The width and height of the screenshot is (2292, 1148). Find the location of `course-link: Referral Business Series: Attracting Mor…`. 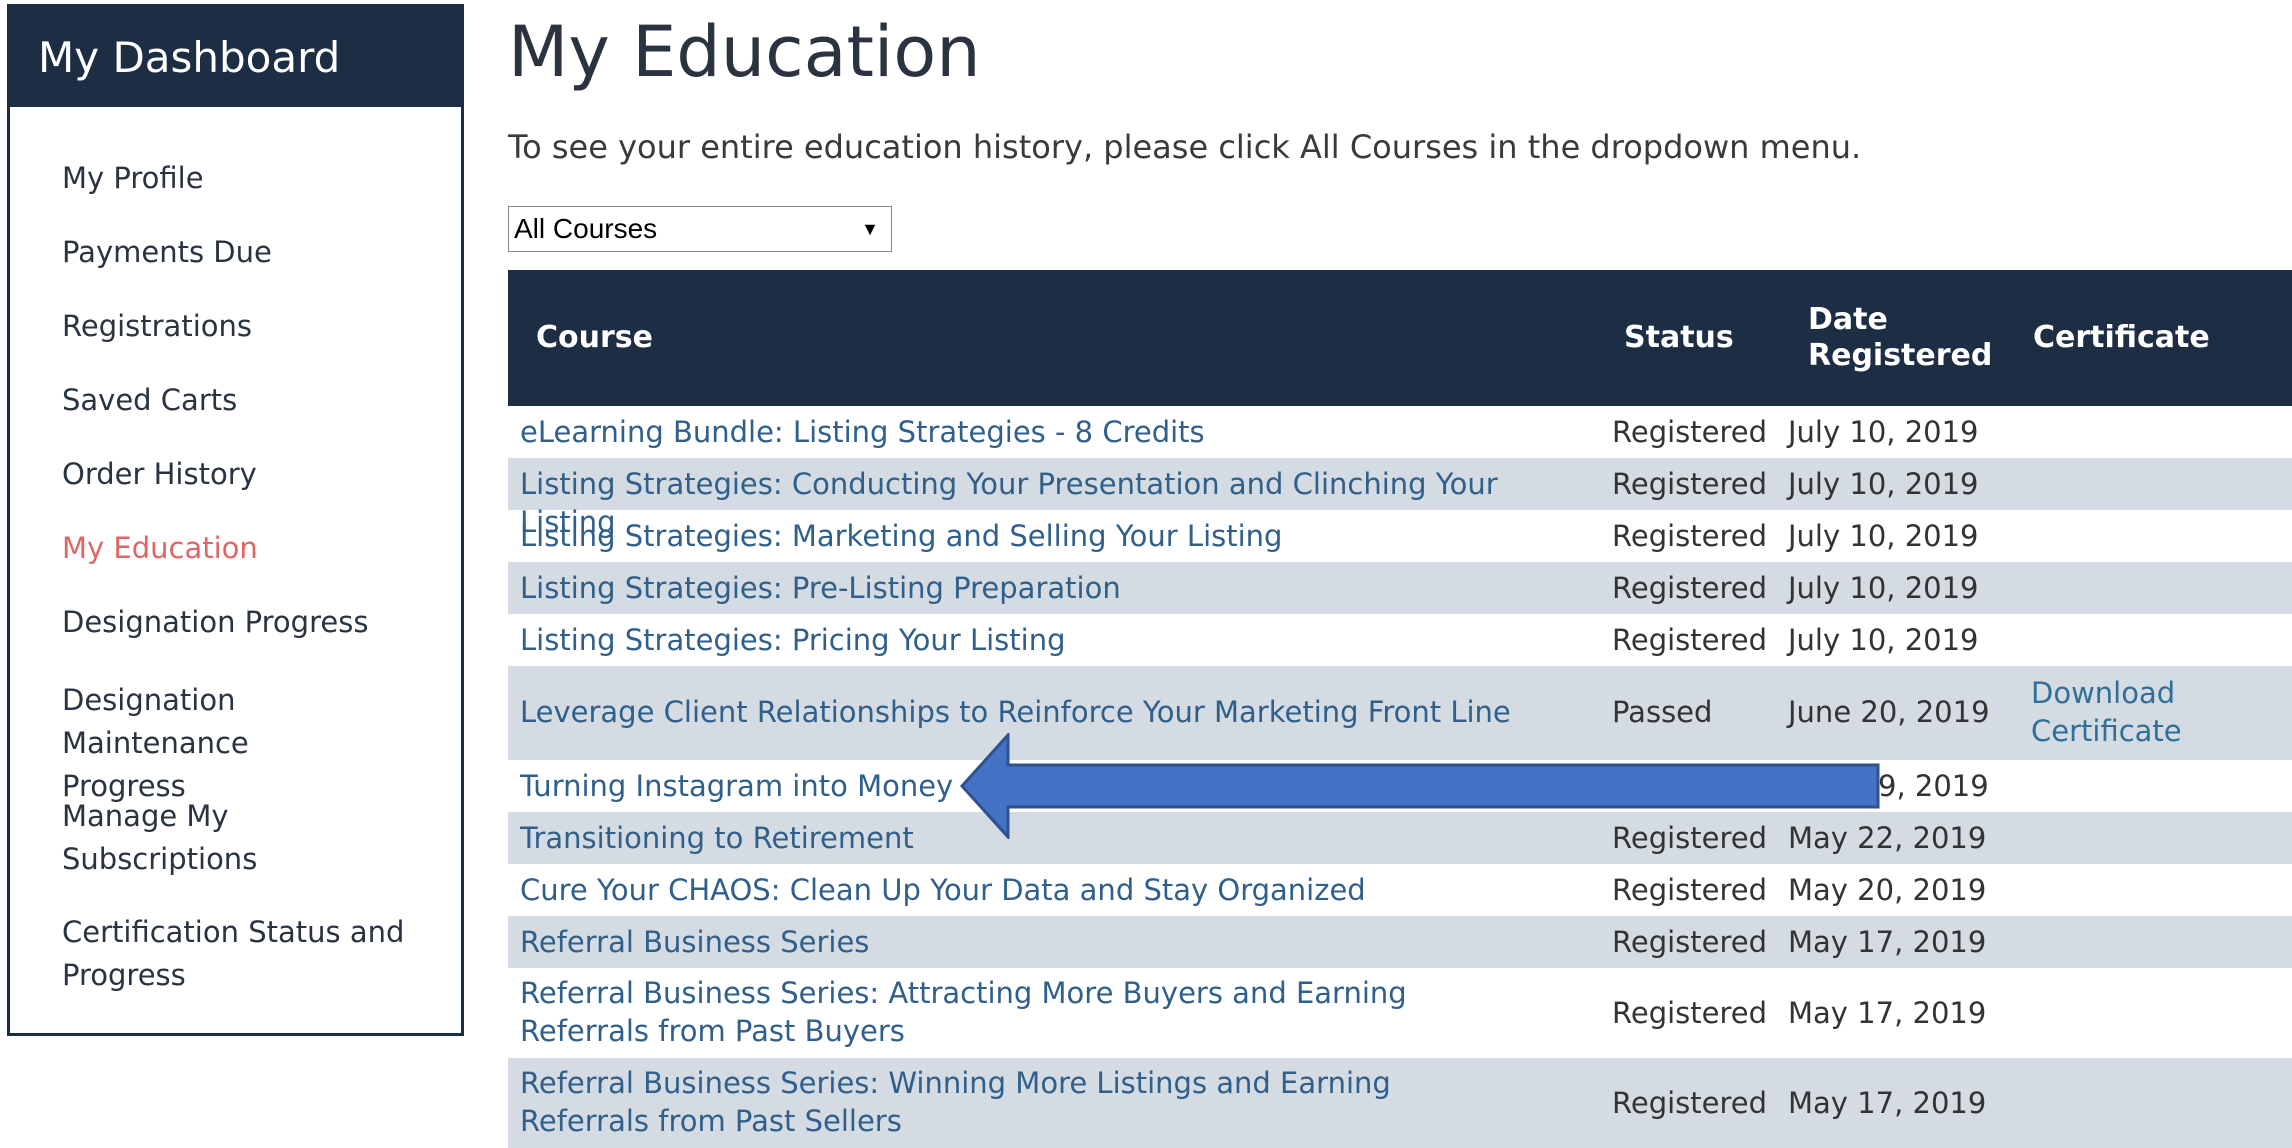

course-link: Referral Business Series: Attracting Mor… is located at coordinates (1020, 1012).